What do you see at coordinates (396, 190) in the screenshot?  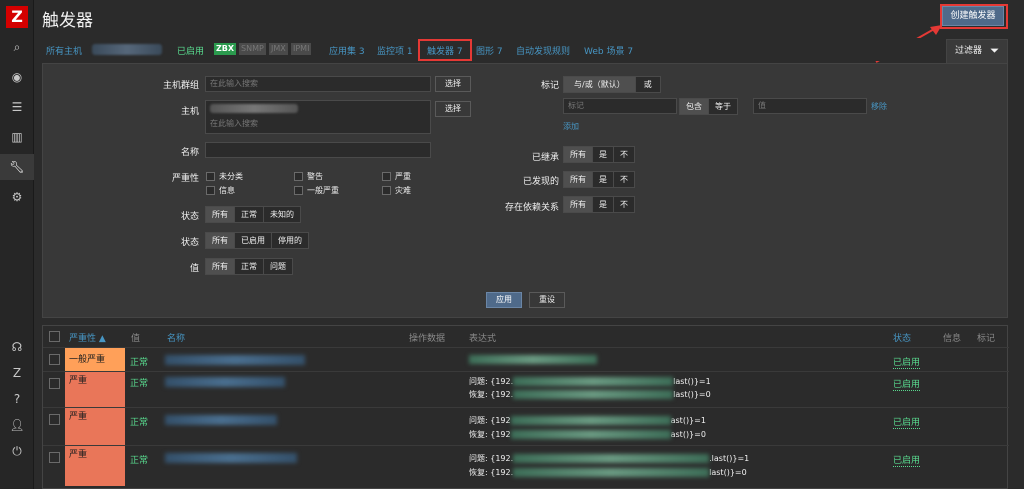 I see `severity-disaster: 灾难` at bounding box center [396, 190].